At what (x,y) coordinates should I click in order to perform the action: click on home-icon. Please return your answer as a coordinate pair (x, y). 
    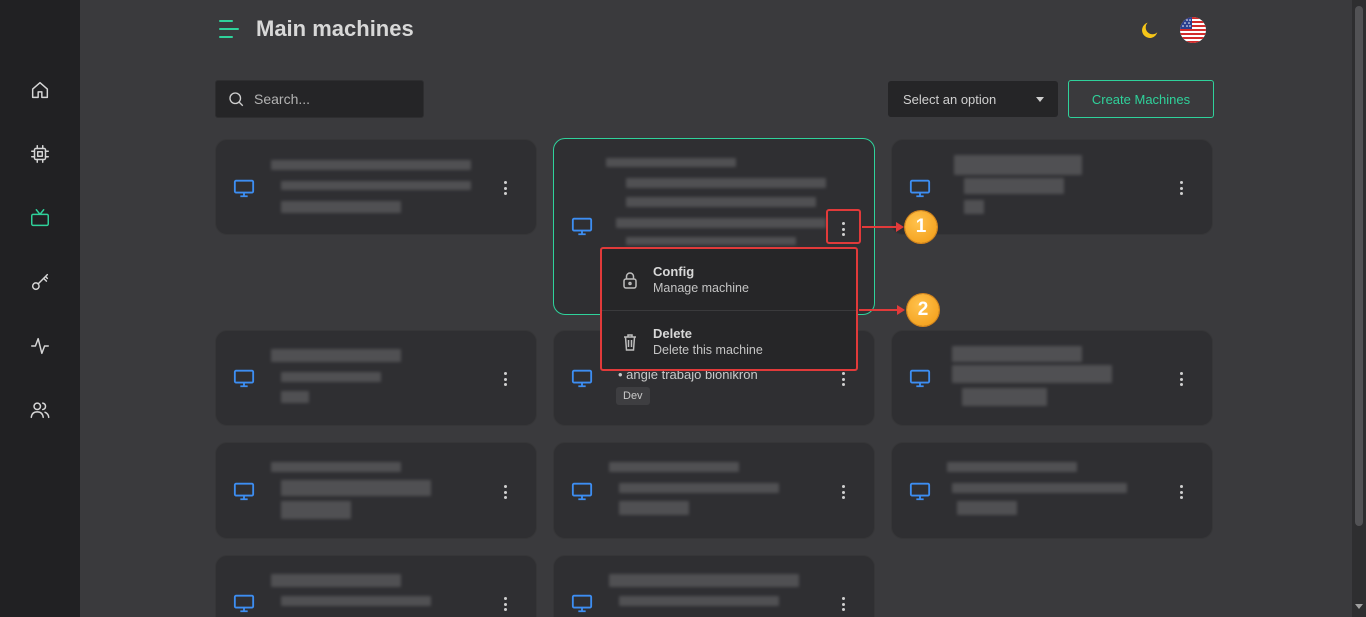
    Looking at the image, I should click on (40, 90).